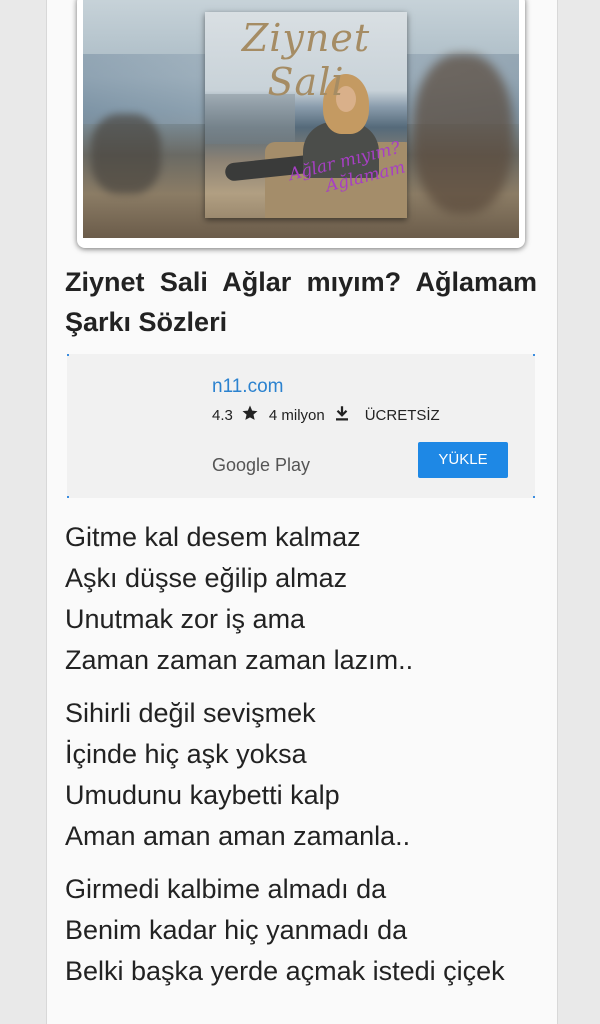 This screenshot has height=1024, width=600. I want to click on lyric-line: Gitme kal desem kalmaz, so click(213, 537).